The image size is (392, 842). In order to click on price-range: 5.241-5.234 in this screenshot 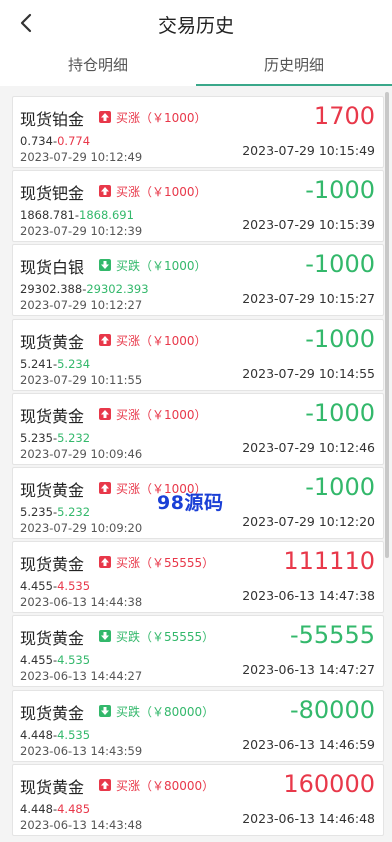, I will do `click(55, 363)`.